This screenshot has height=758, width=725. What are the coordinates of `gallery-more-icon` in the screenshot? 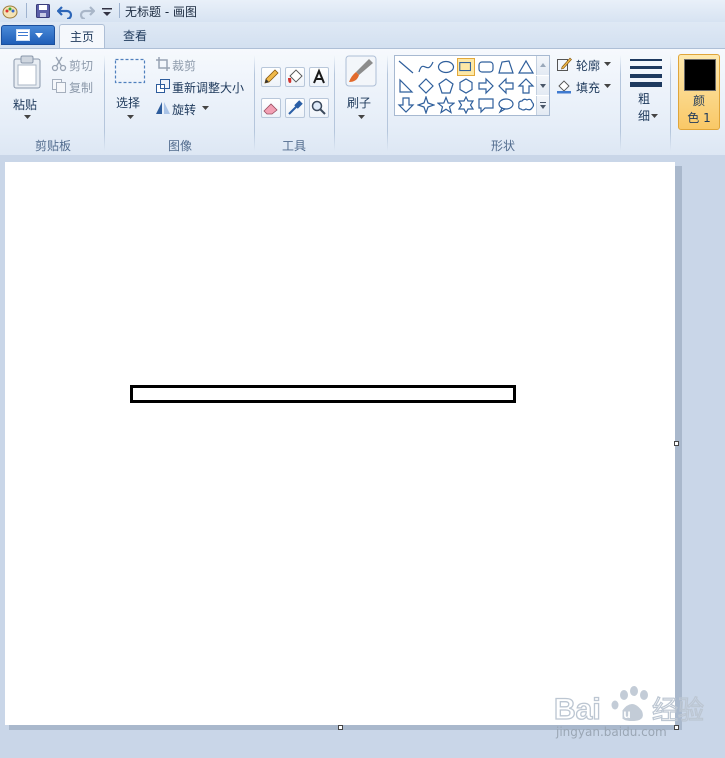 It's located at (543, 105).